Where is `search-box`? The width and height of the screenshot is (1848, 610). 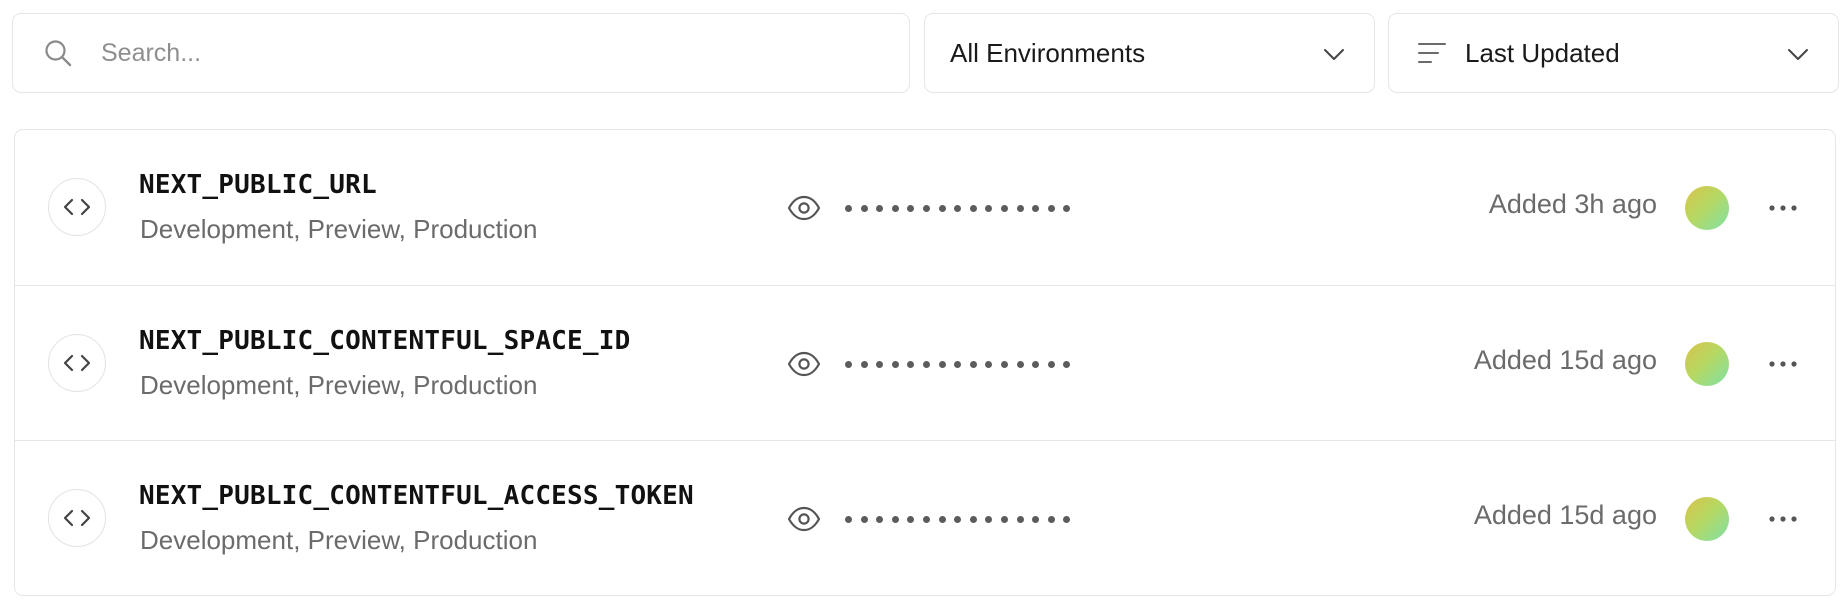
search-box is located at coordinates (461, 53).